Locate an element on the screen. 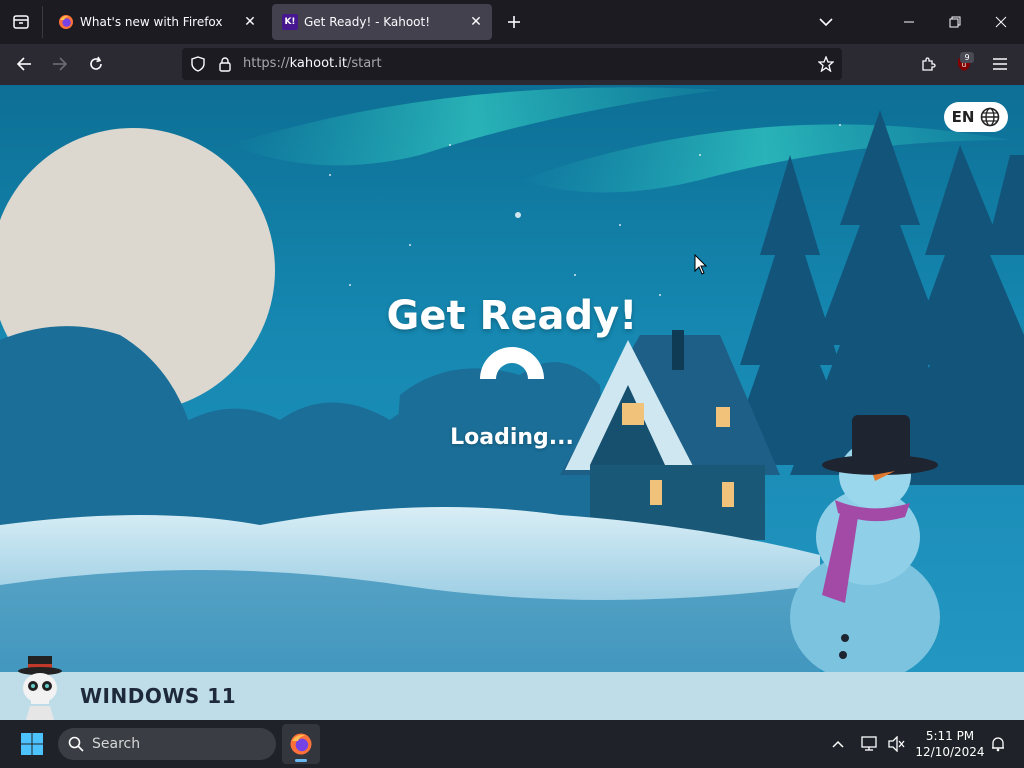 This screenshot has height=768, width=1024. close-icon is located at coordinates (1001, 22).